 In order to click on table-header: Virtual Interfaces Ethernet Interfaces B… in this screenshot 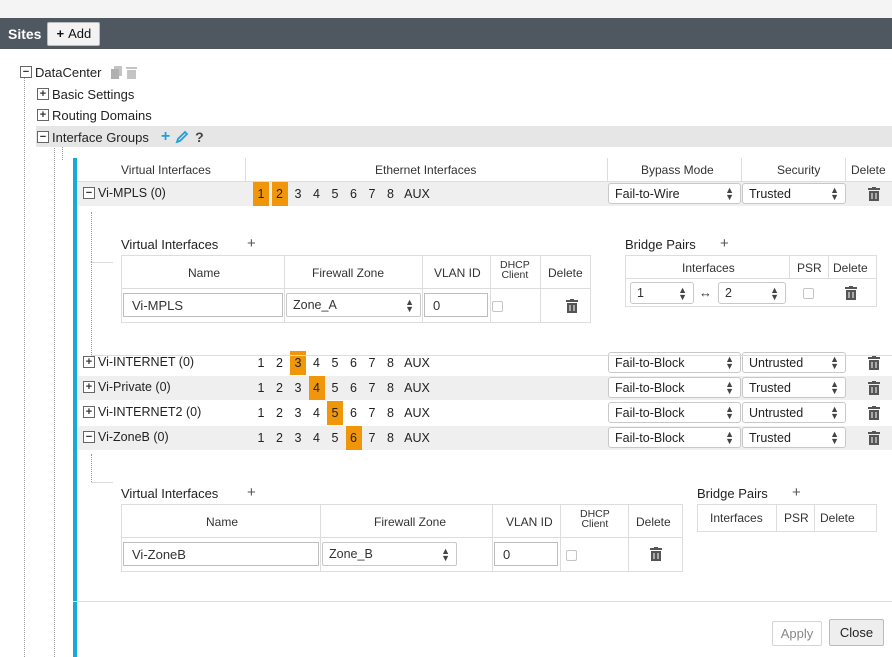, I will do `click(484, 170)`.